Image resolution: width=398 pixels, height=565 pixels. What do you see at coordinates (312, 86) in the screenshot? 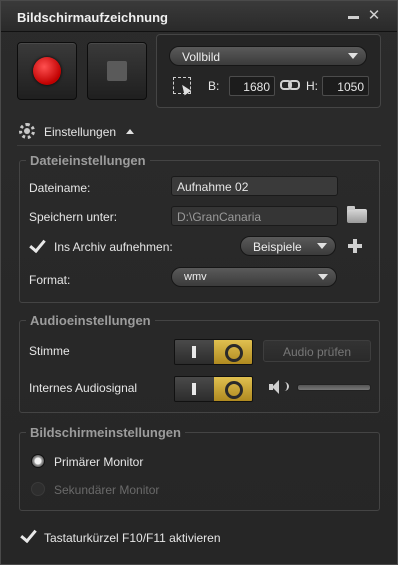
I see `height-label: H:` at bounding box center [312, 86].